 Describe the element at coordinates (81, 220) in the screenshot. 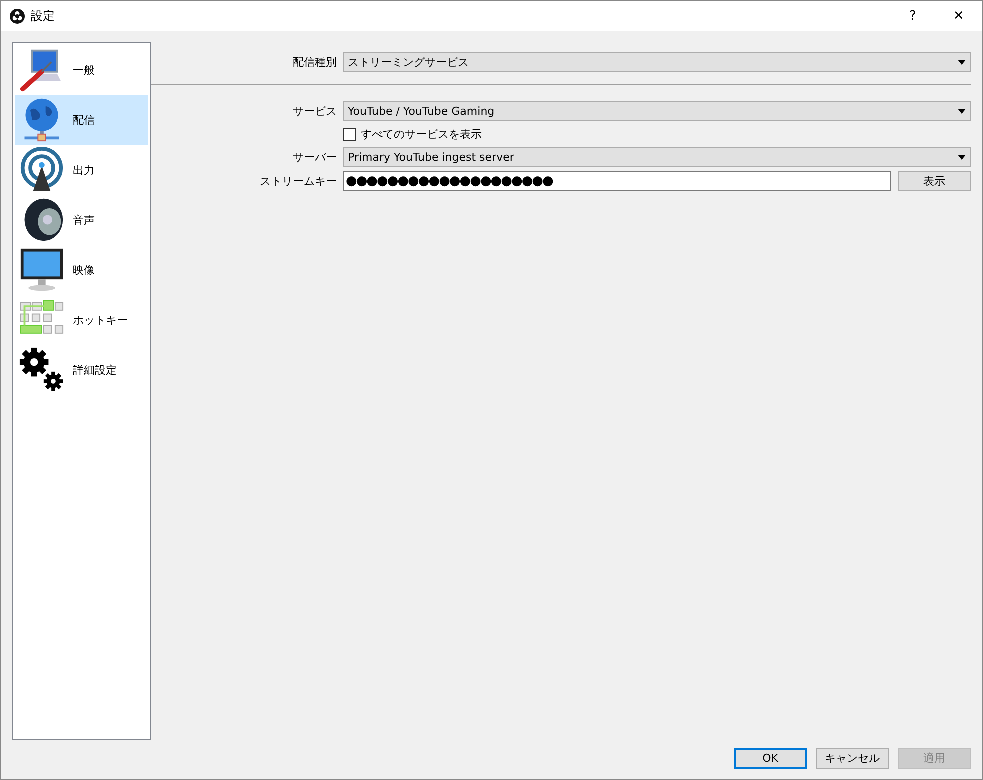

I see `category-item: 音声` at that location.